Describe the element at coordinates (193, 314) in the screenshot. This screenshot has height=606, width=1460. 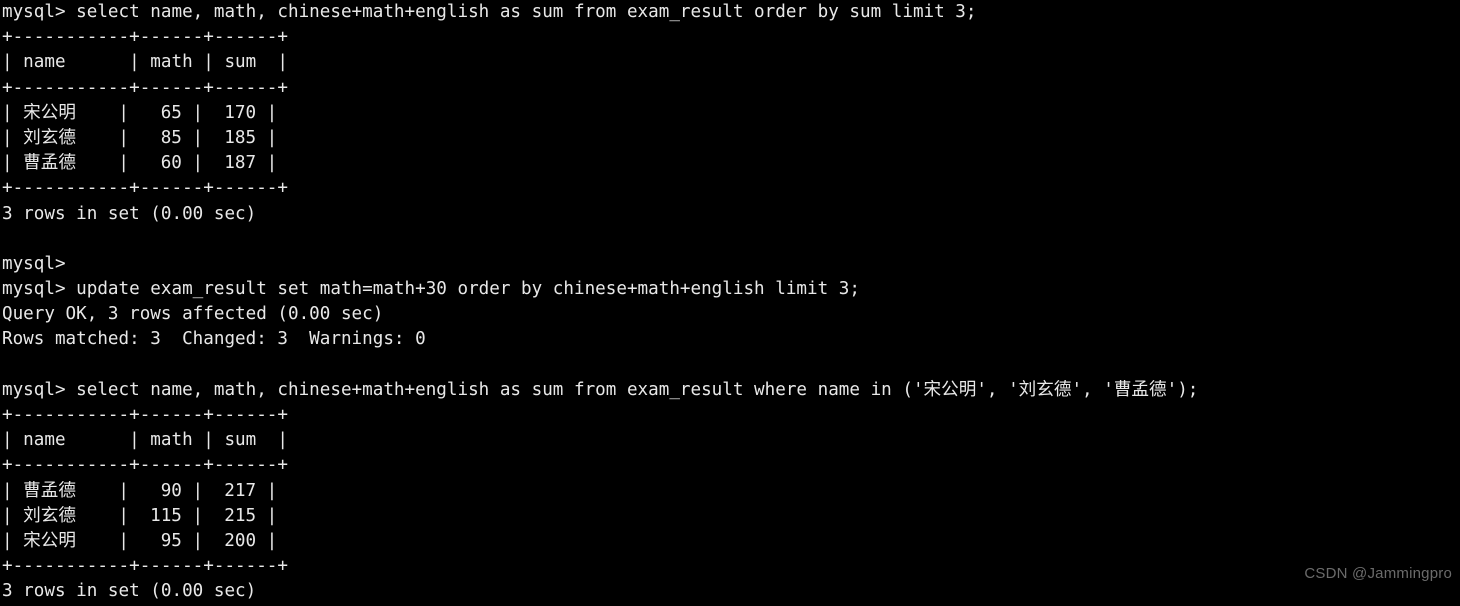
I see `terminal-line: Query OK, 3 rows affected (0.00 sec)` at that location.